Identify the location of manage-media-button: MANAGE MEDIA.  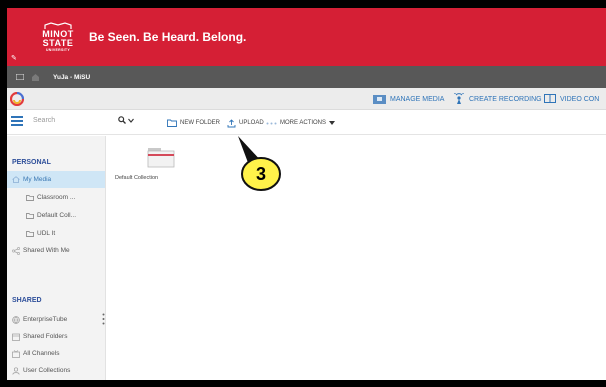
(408, 99).